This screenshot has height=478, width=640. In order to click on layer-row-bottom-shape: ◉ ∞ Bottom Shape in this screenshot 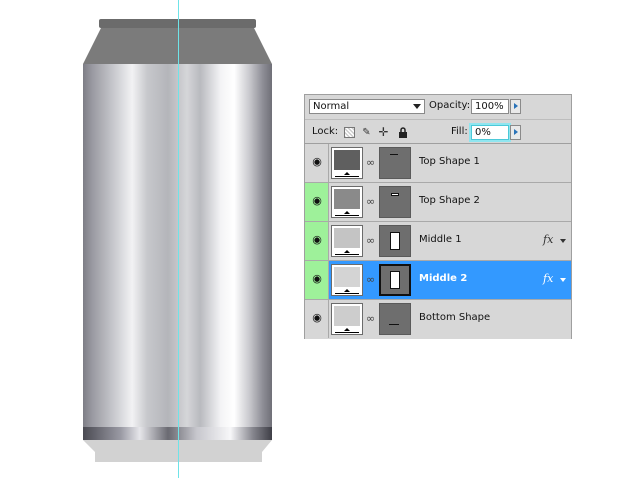, I will do `click(438, 319)`.